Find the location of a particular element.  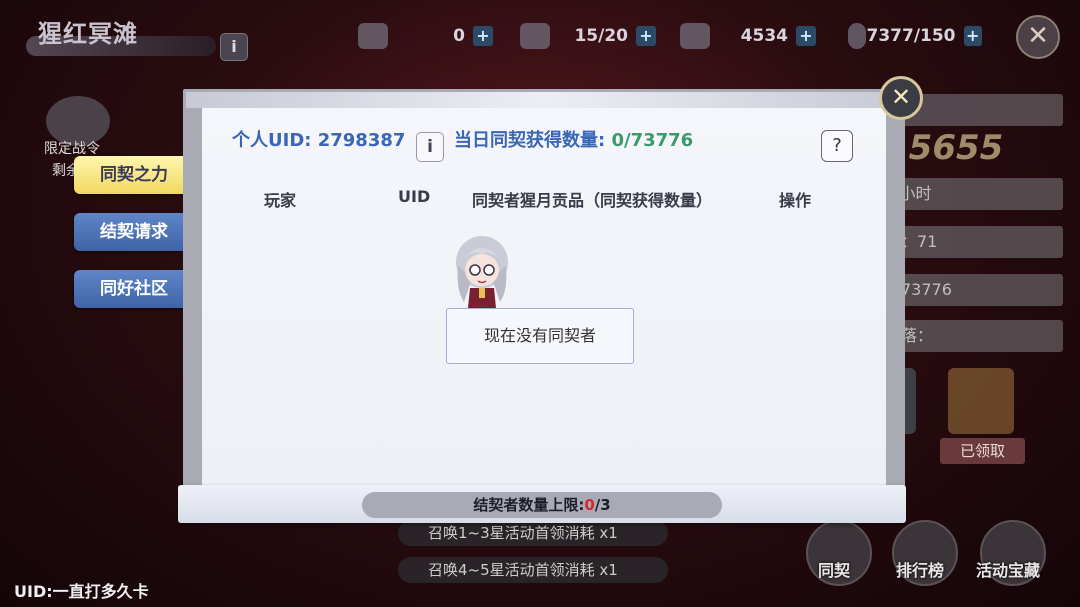

resource-scroll: 4534 + is located at coordinates (748, 36).